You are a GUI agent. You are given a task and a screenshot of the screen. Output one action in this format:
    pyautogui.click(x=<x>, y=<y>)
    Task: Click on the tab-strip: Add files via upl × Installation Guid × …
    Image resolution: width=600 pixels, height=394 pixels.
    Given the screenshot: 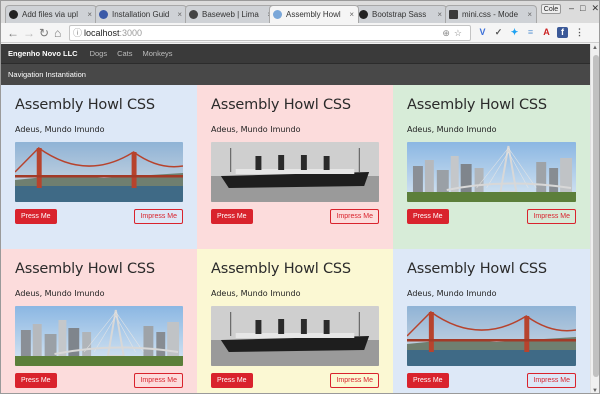 What is the action you would take?
    pyautogui.click(x=300, y=12)
    